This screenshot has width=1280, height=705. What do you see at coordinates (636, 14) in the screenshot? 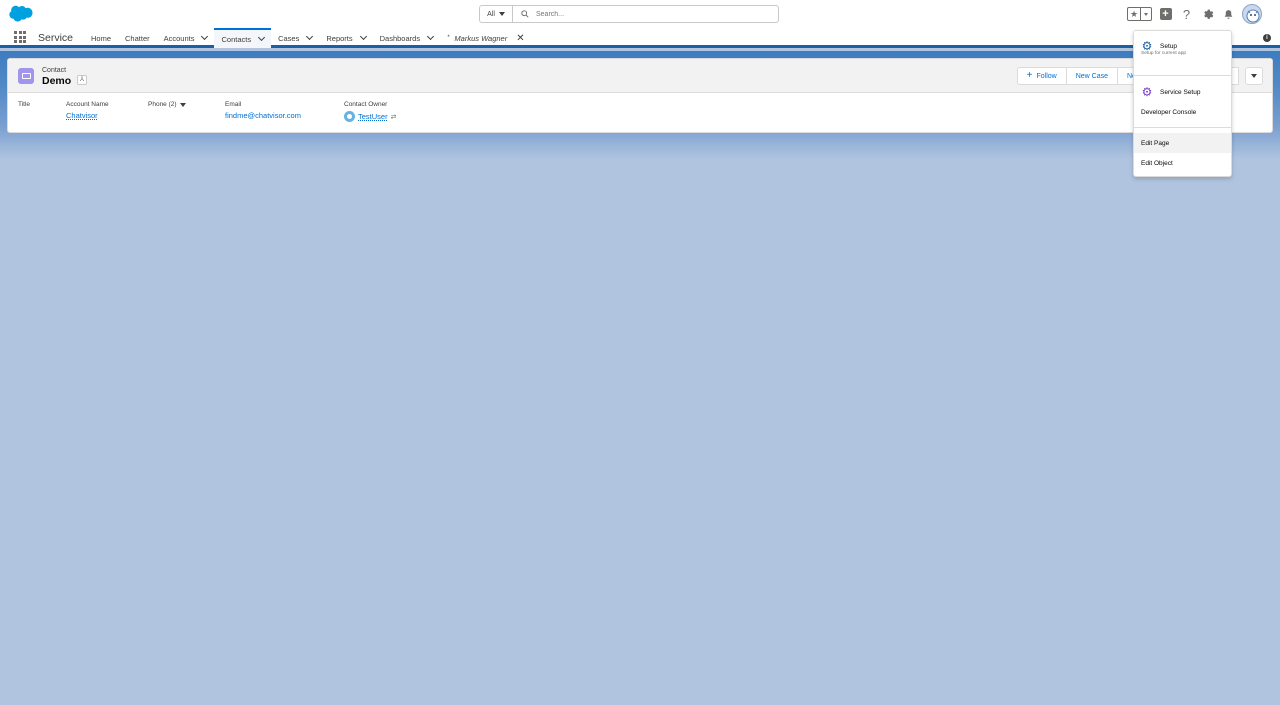
I see `search-input` at bounding box center [636, 14].